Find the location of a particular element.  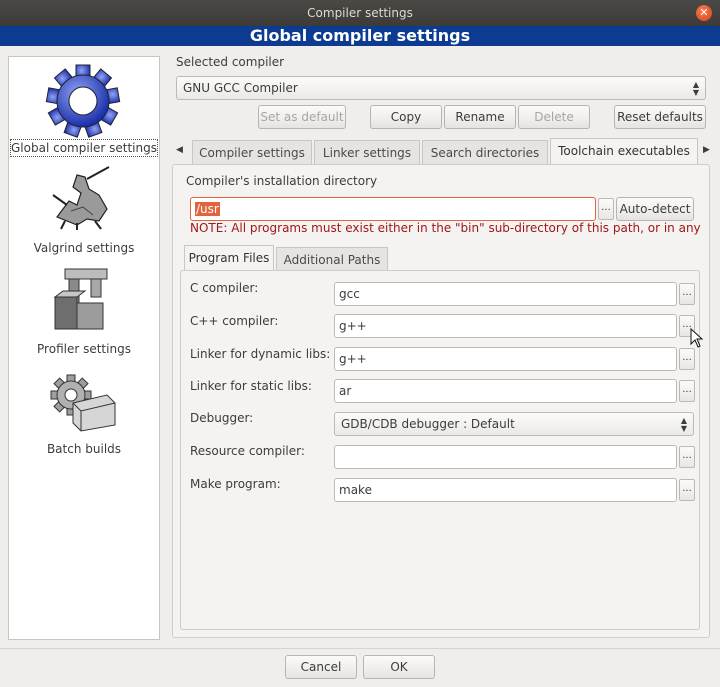

tab-additional-paths: Additional Paths is located at coordinates (332, 259).